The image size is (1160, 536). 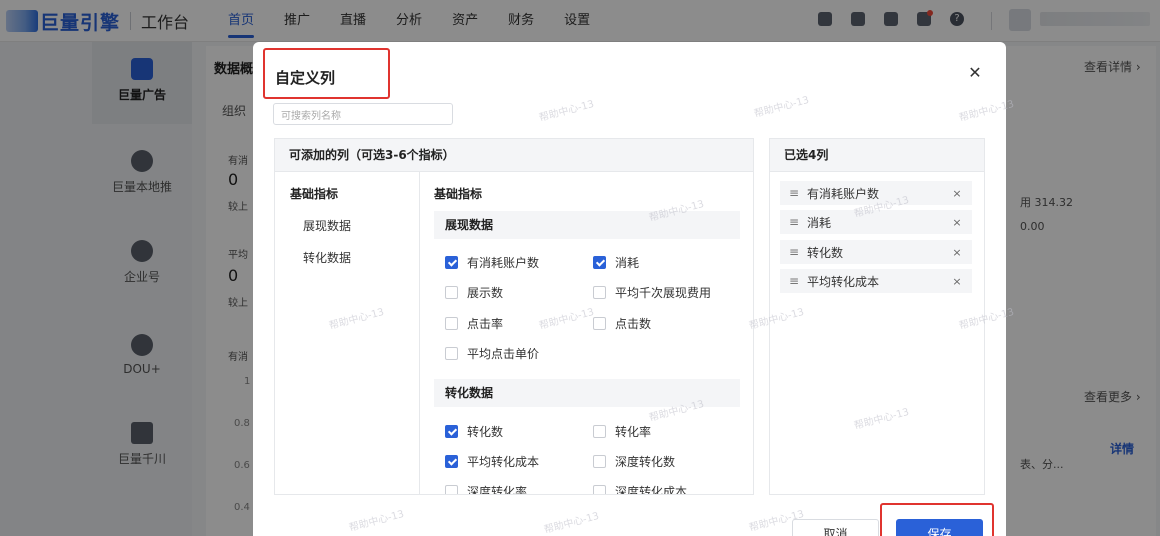 What do you see at coordinates (485, 293) in the screenshot?
I see `metric-label: 展示数` at bounding box center [485, 293].